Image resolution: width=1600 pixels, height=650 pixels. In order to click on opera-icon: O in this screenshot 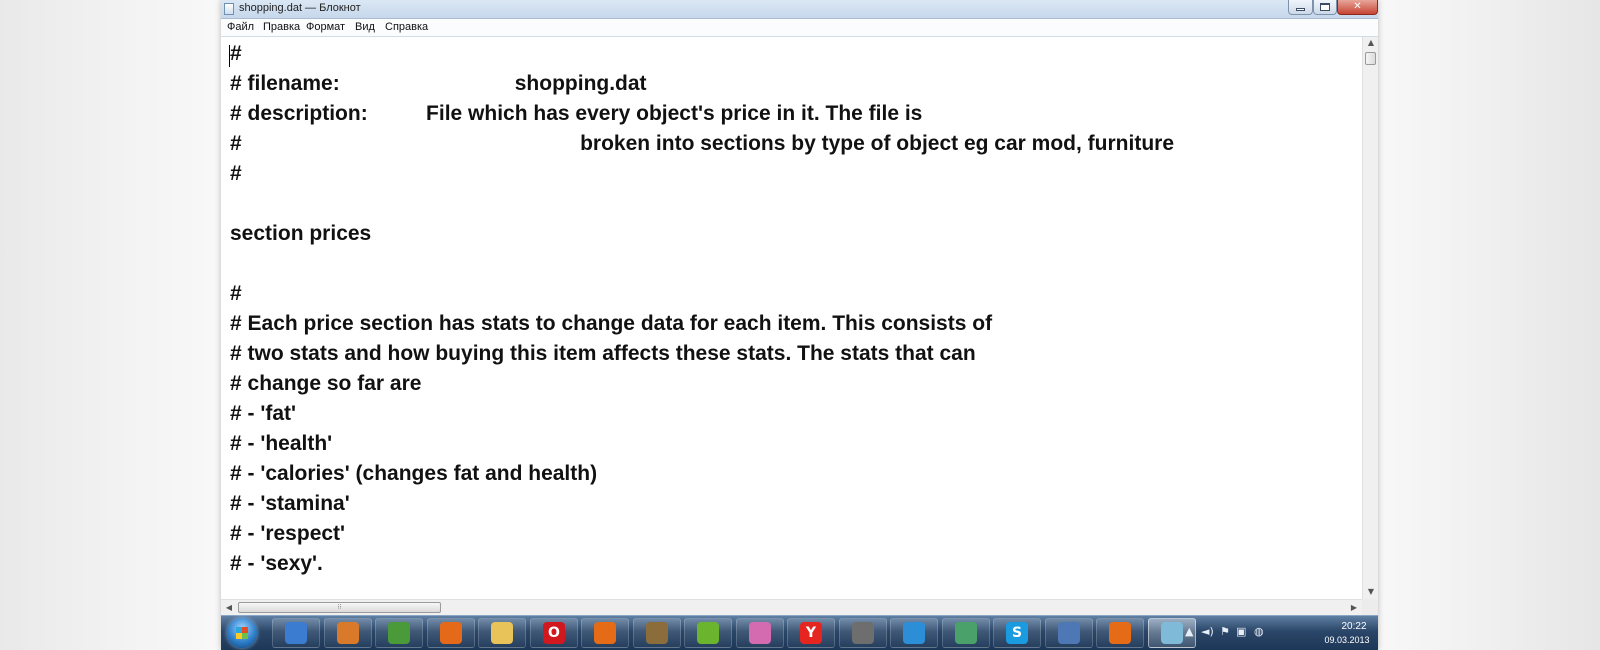, I will do `click(554, 633)`.